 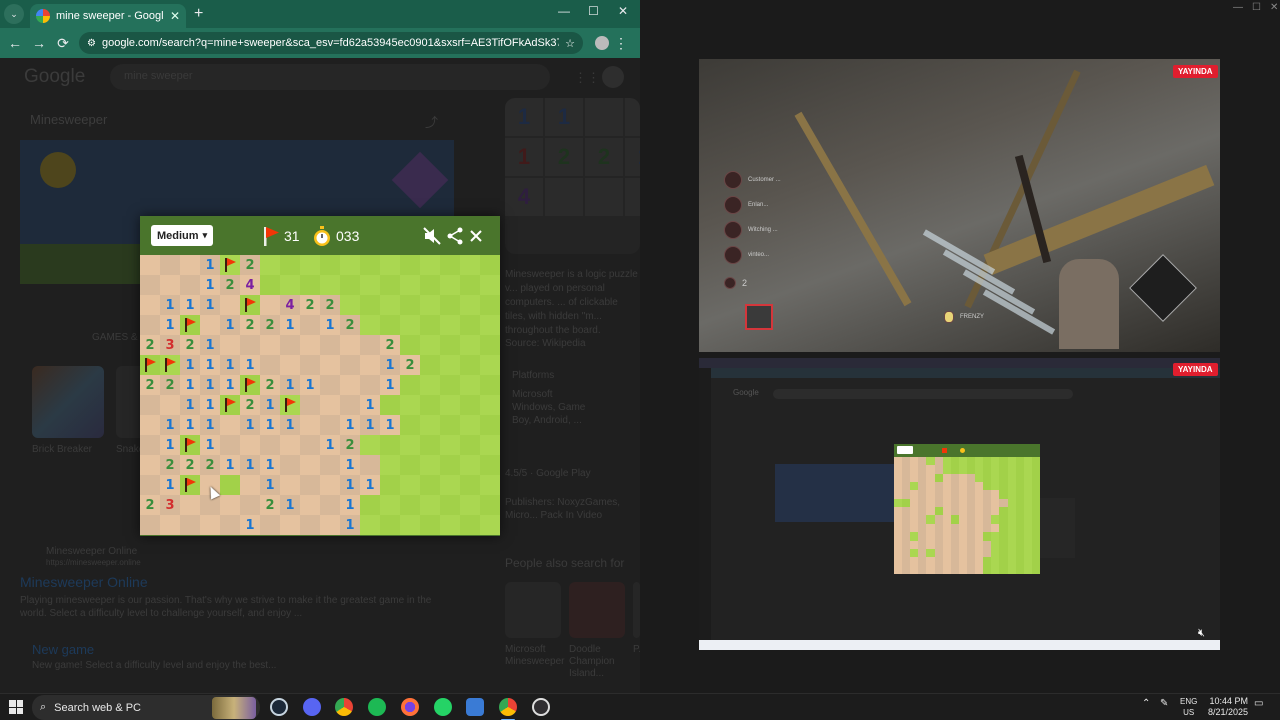 I want to click on tab-search-dropdown: ⌄, so click(x=14, y=14).